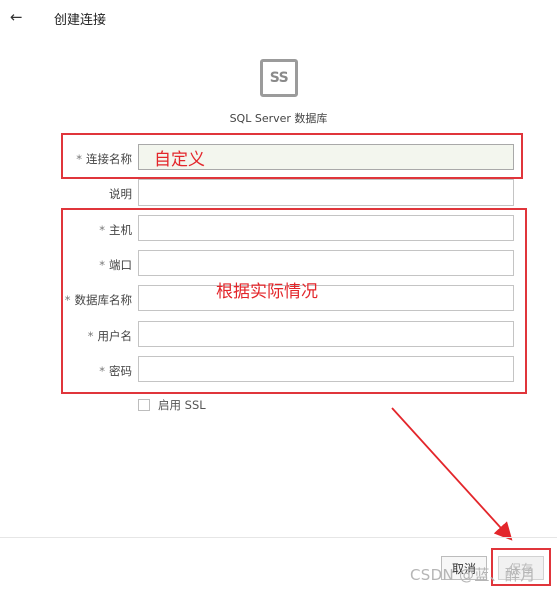 The width and height of the screenshot is (557, 590). Describe the element at coordinates (452, 474) in the screenshot. I see `annotation-arrow` at that location.